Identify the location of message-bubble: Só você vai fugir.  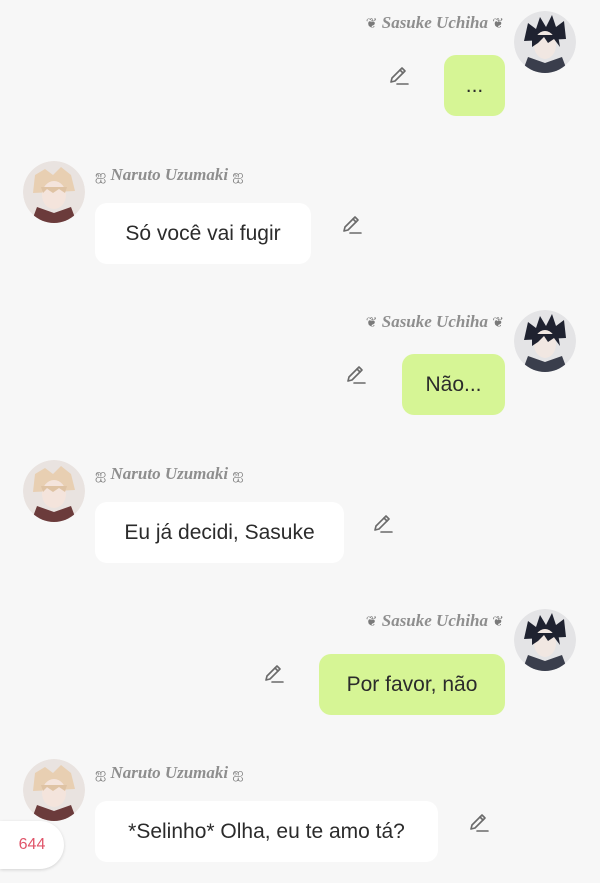
(203, 233).